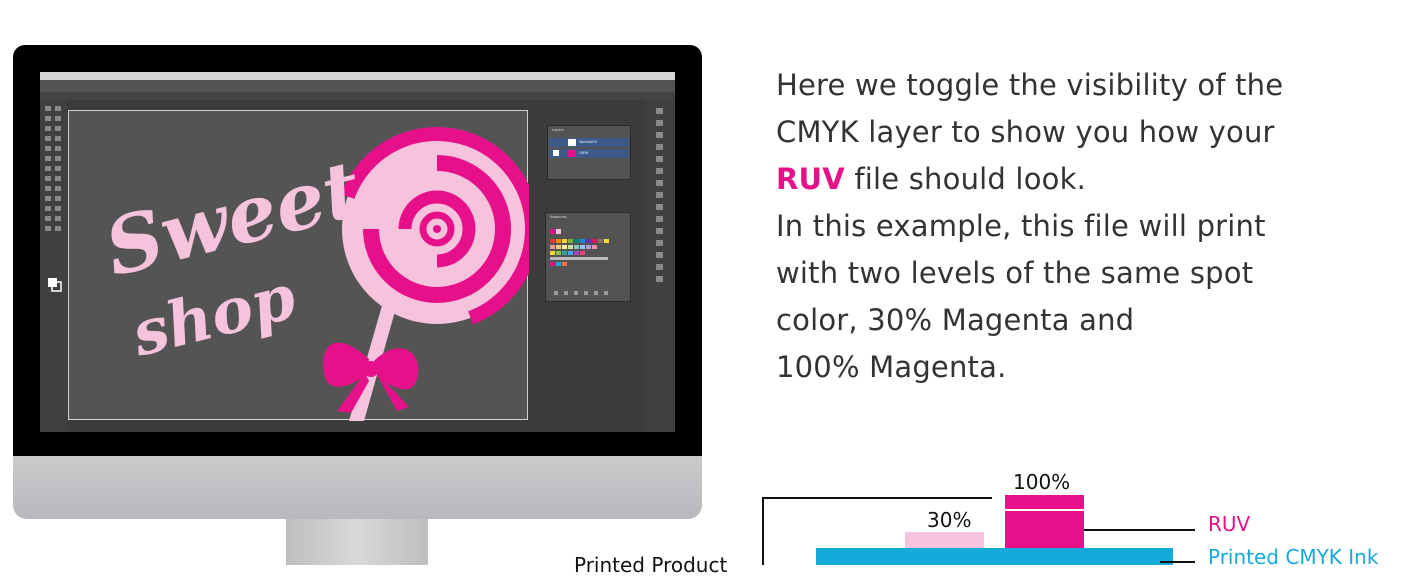  What do you see at coordinates (944, 540) in the screenshot?
I see `ruv-30-block` at bounding box center [944, 540].